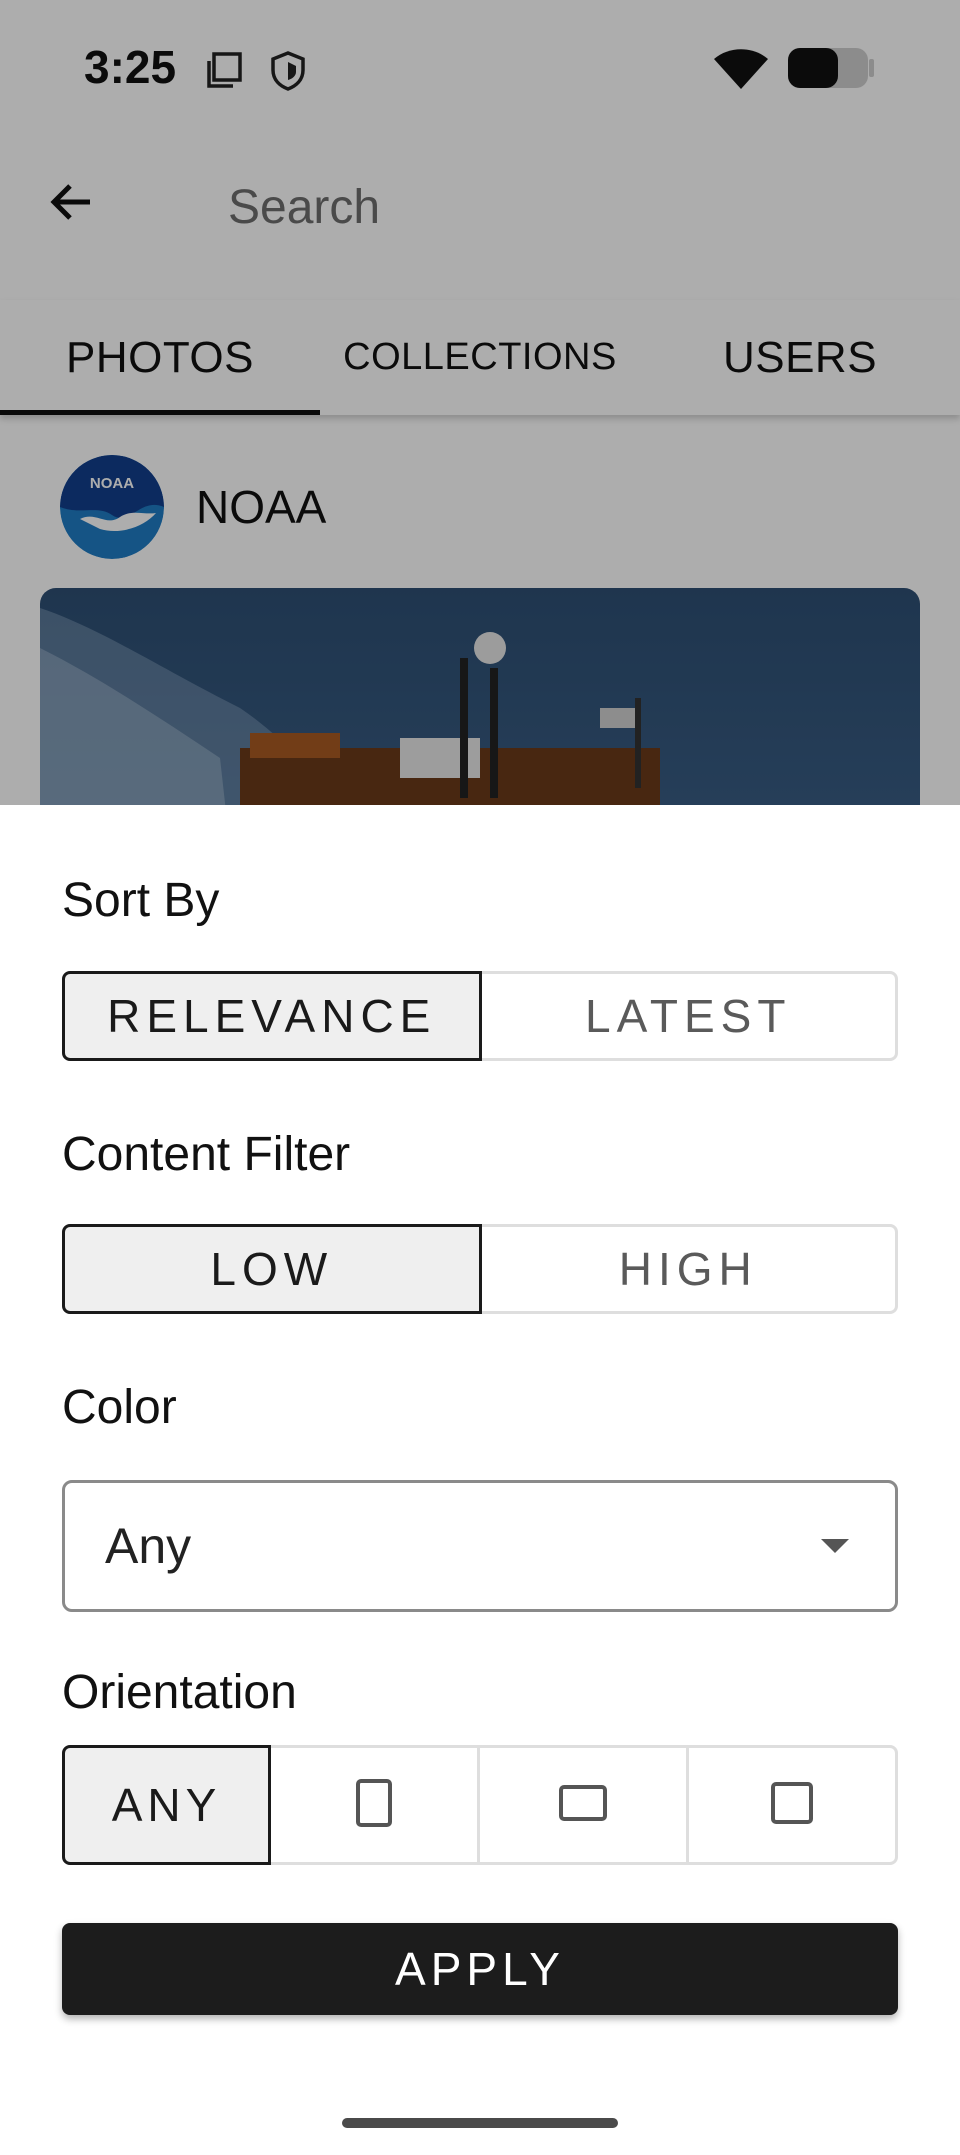 Image resolution: width=960 pixels, height=2155 pixels. What do you see at coordinates (480, 1969) in the screenshot?
I see `apply-button: APPLY` at bounding box center [480, 1969].